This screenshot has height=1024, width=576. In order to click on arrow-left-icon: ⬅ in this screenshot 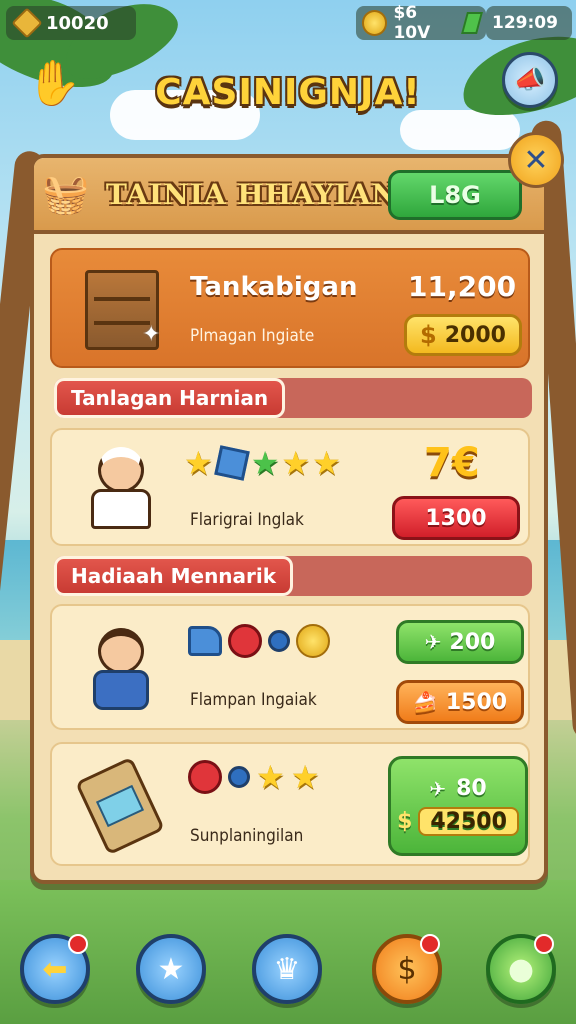, I will do `click(55, 969)`.